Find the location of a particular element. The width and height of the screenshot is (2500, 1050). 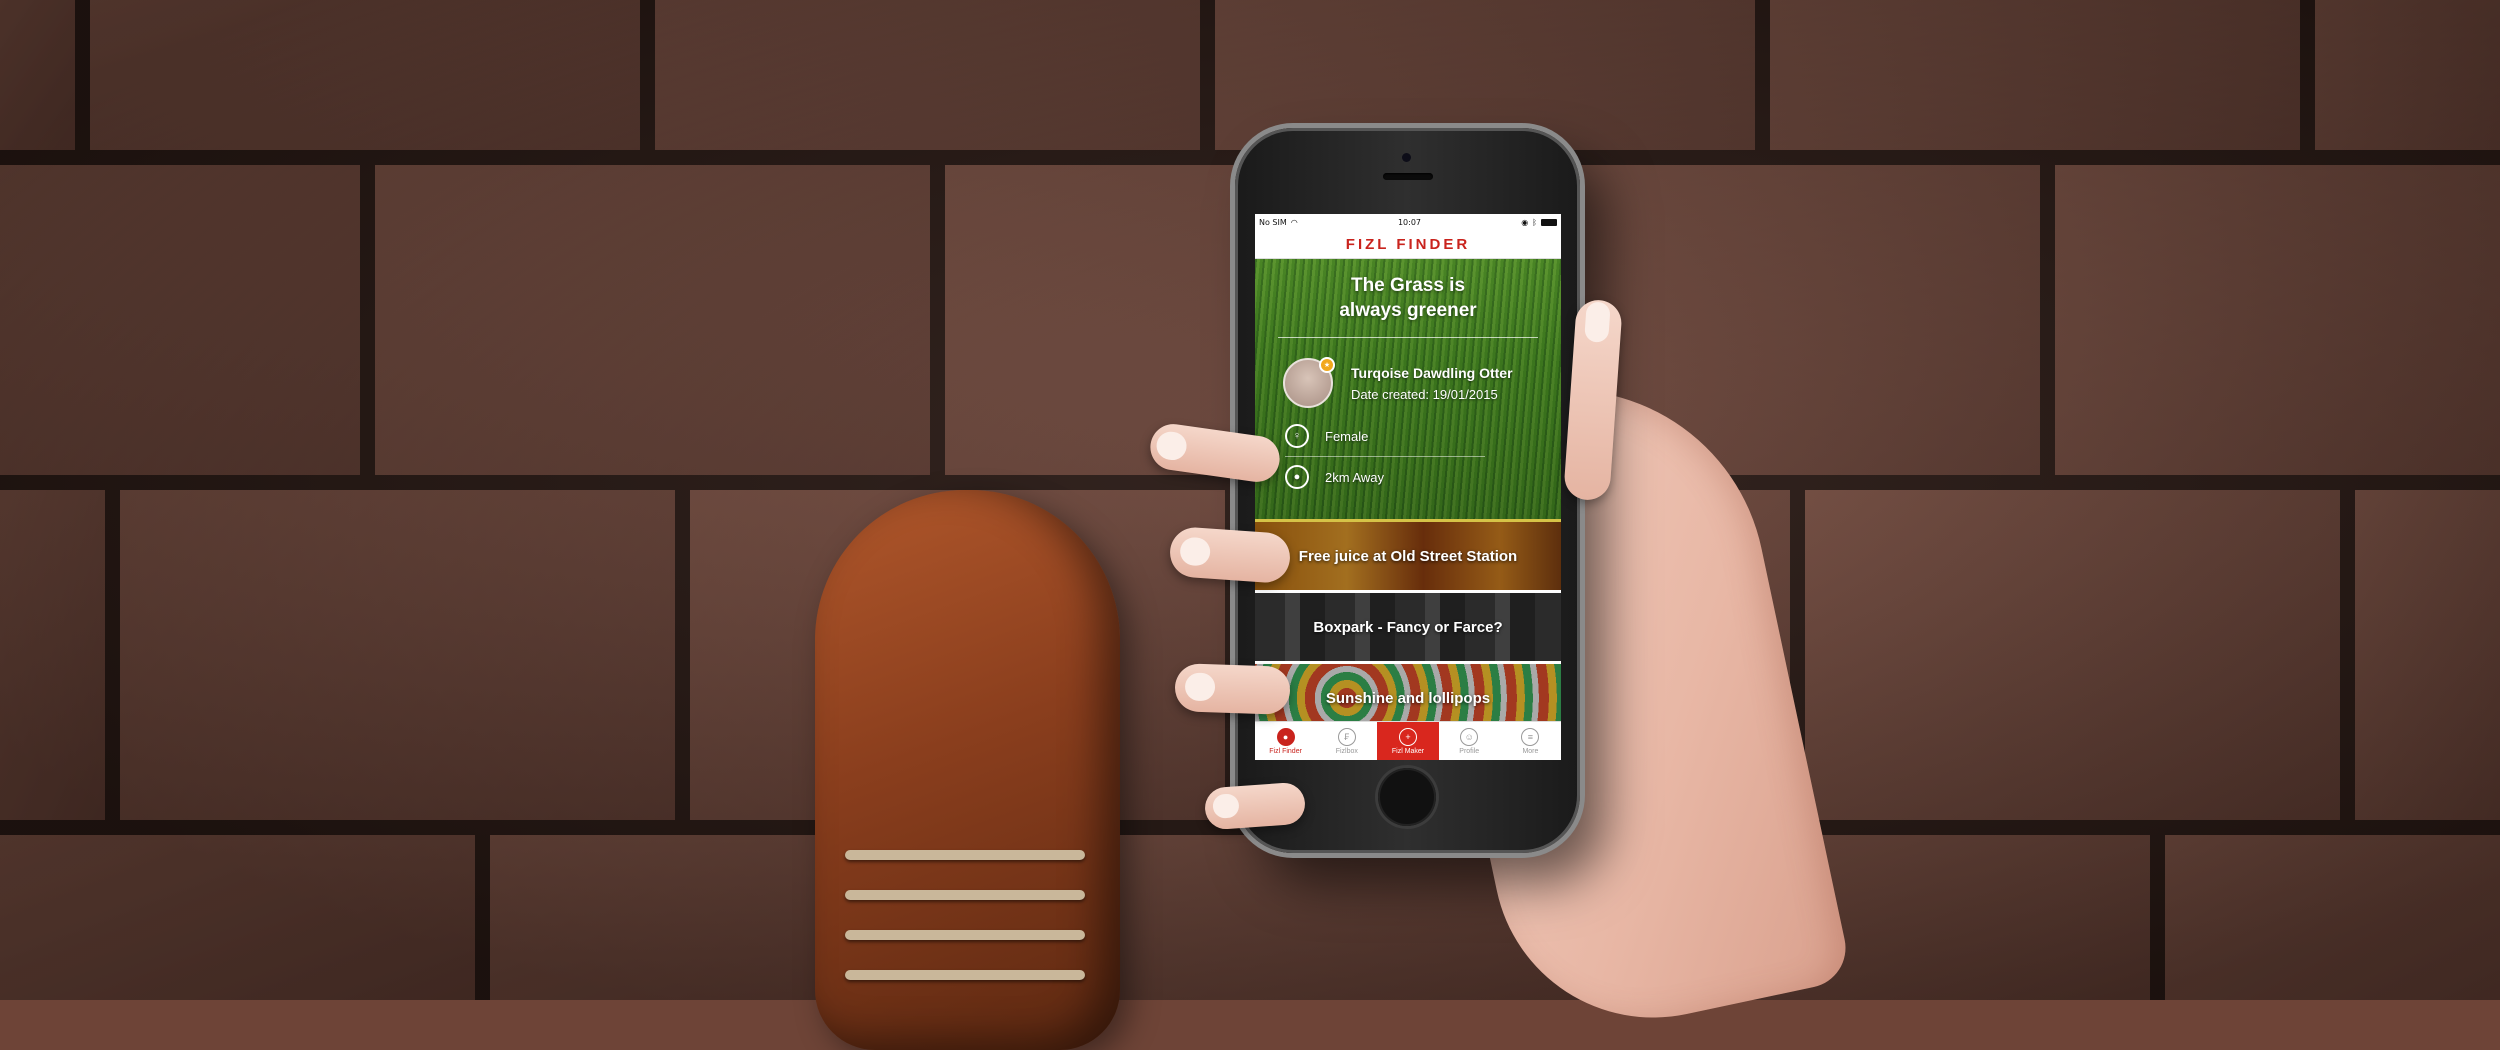

tab-fizl-maker: + Fizl Maker is located at coordinates (1408, 741).